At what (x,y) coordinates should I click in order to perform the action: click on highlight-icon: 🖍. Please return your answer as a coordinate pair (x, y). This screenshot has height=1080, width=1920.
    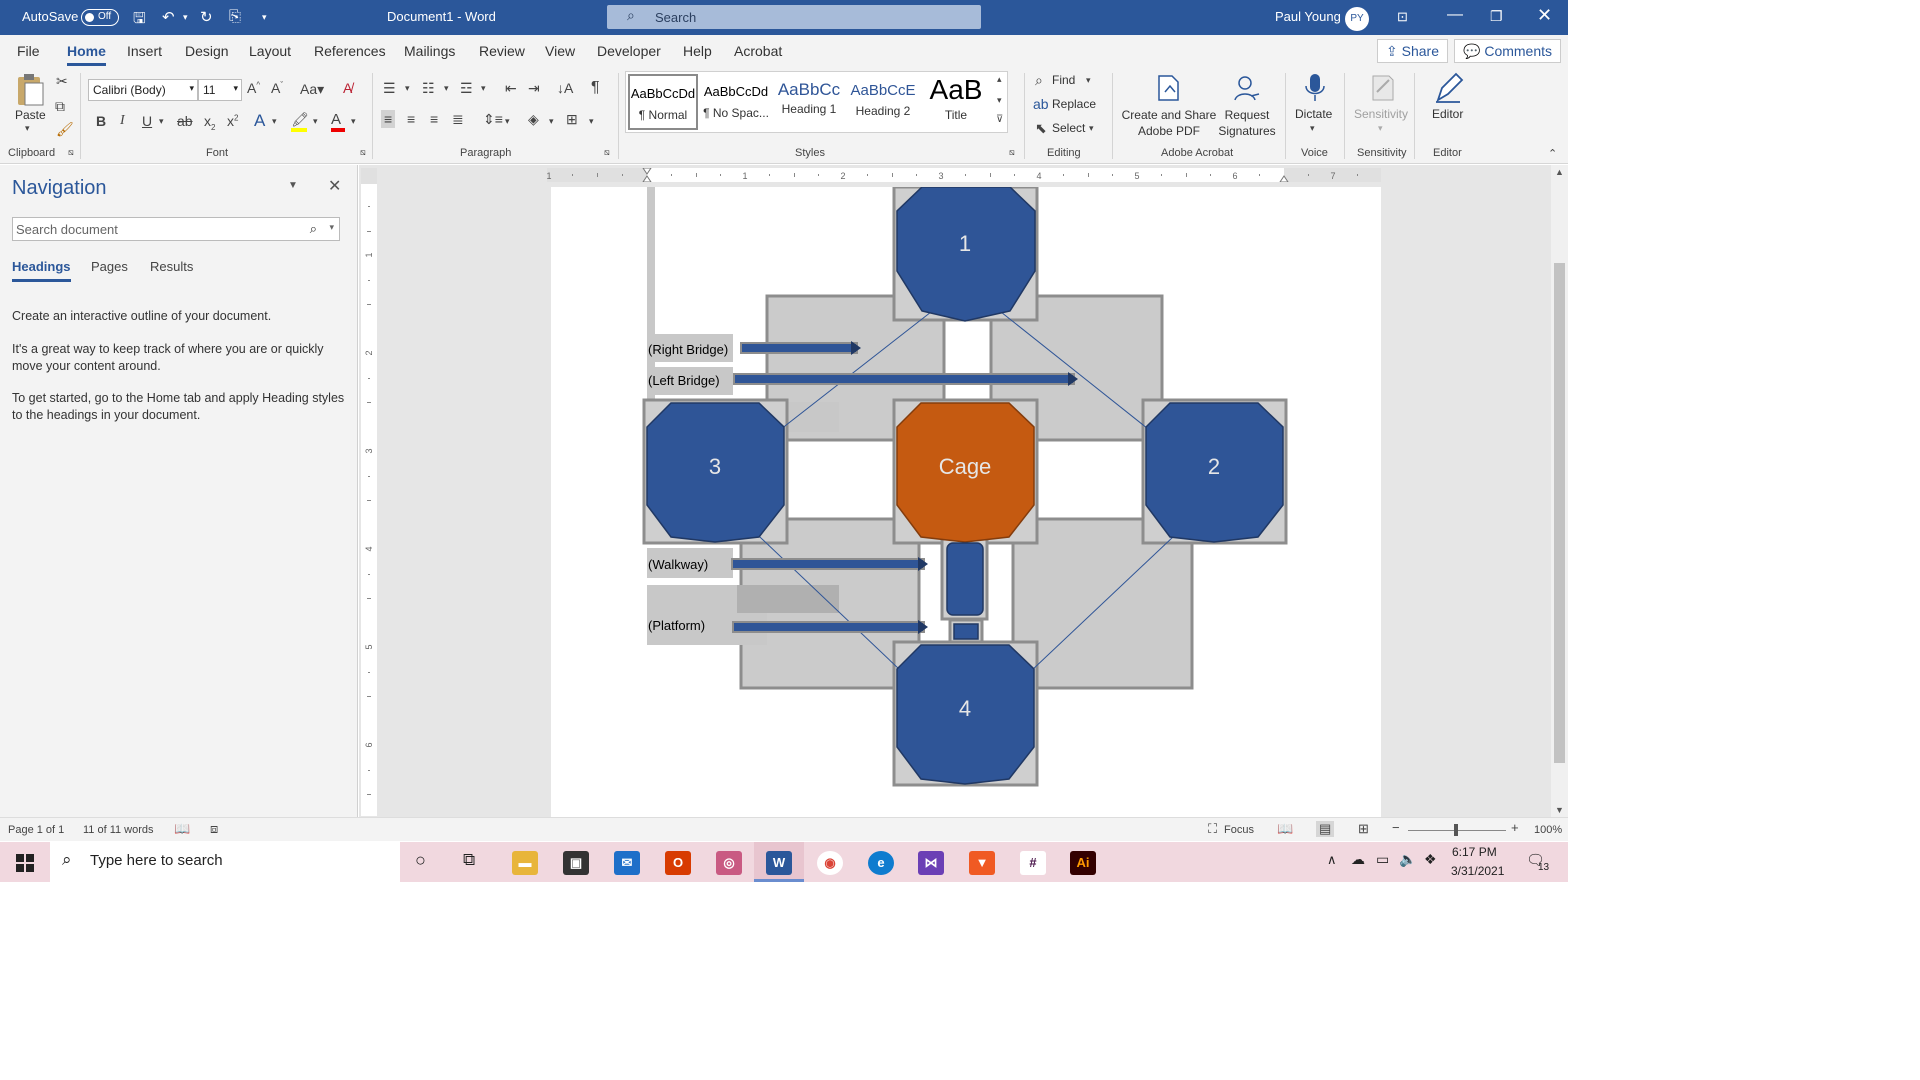
    Looking at the image, I should click on (300, 121).